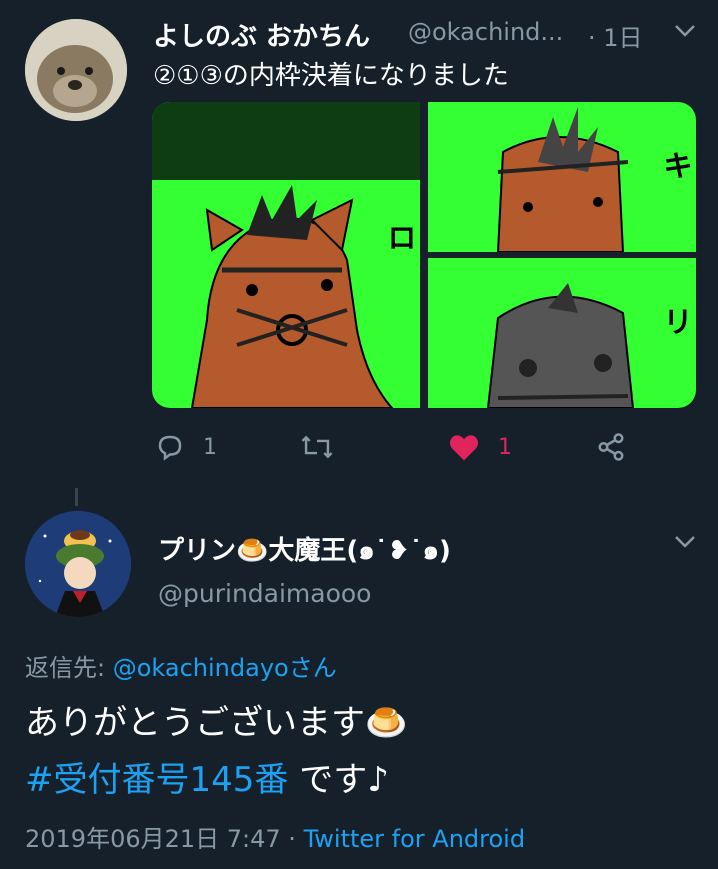 The image size is (718, 869). What do you see at coordinates (264, 593) in the screenshot?
I see `handle: @purindaimaooo` at bounding box center [264, 593].